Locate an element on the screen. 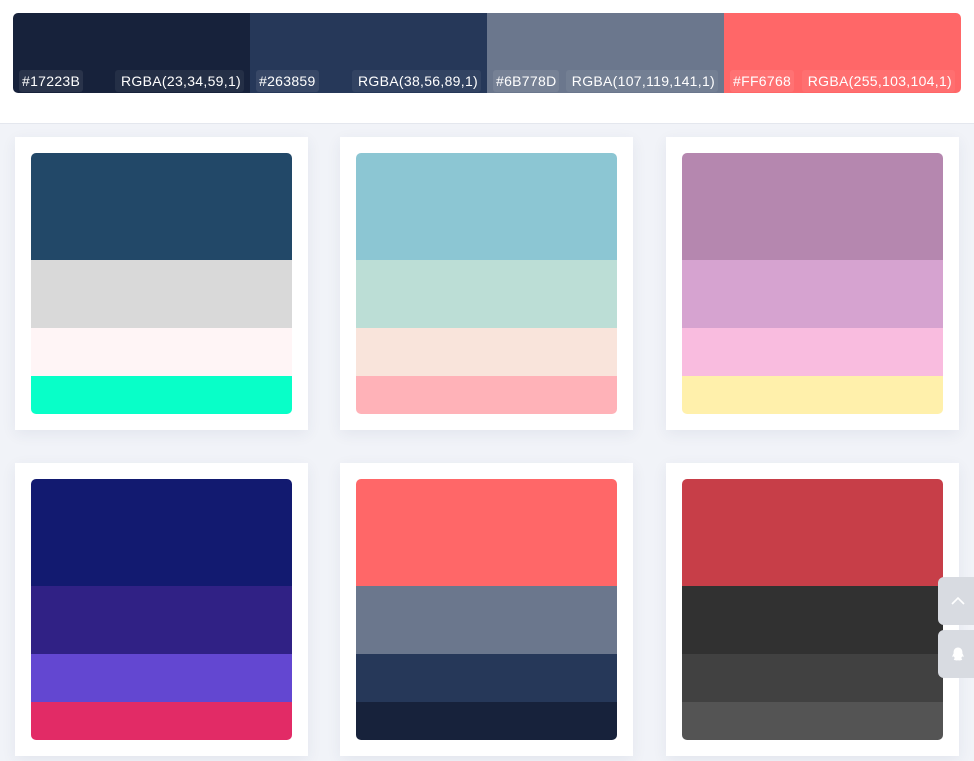 The image size is (974, 761). qq-contact-button is located at coordinates (956, 654).